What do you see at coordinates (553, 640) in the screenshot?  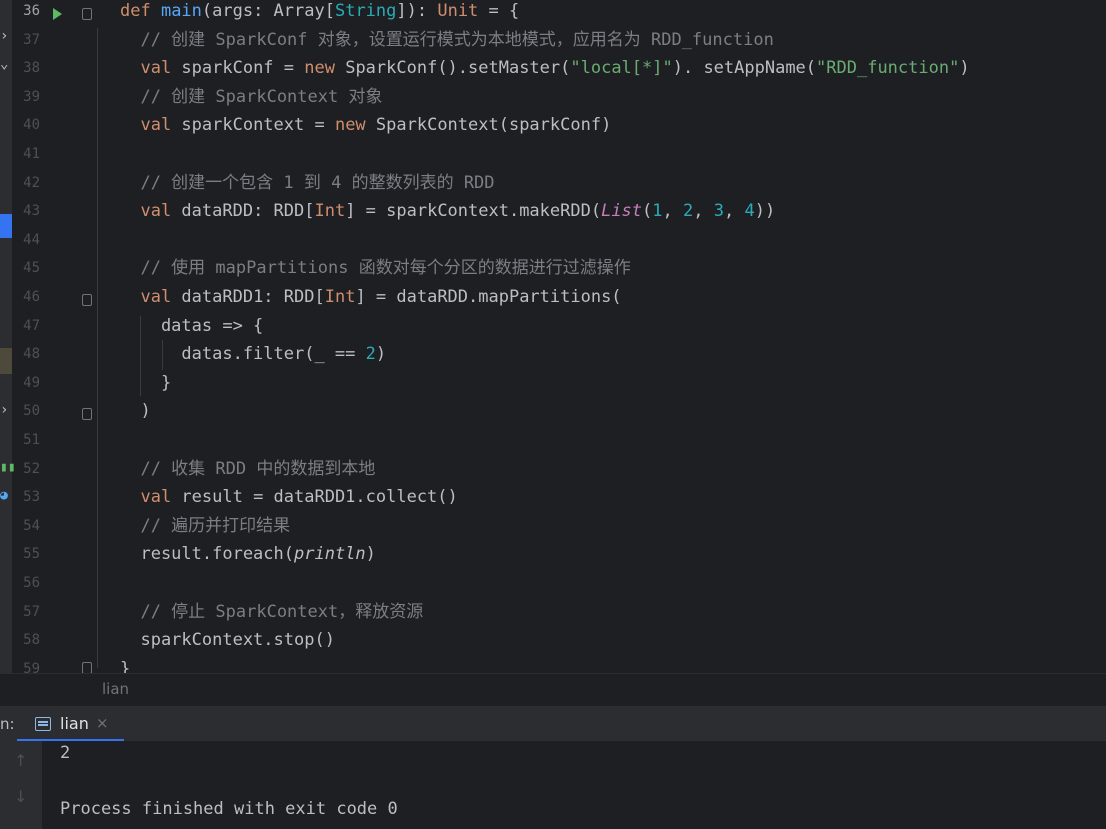 I see `code-line: 58 sparkContext.stop()` at bounding box center [553, 640].